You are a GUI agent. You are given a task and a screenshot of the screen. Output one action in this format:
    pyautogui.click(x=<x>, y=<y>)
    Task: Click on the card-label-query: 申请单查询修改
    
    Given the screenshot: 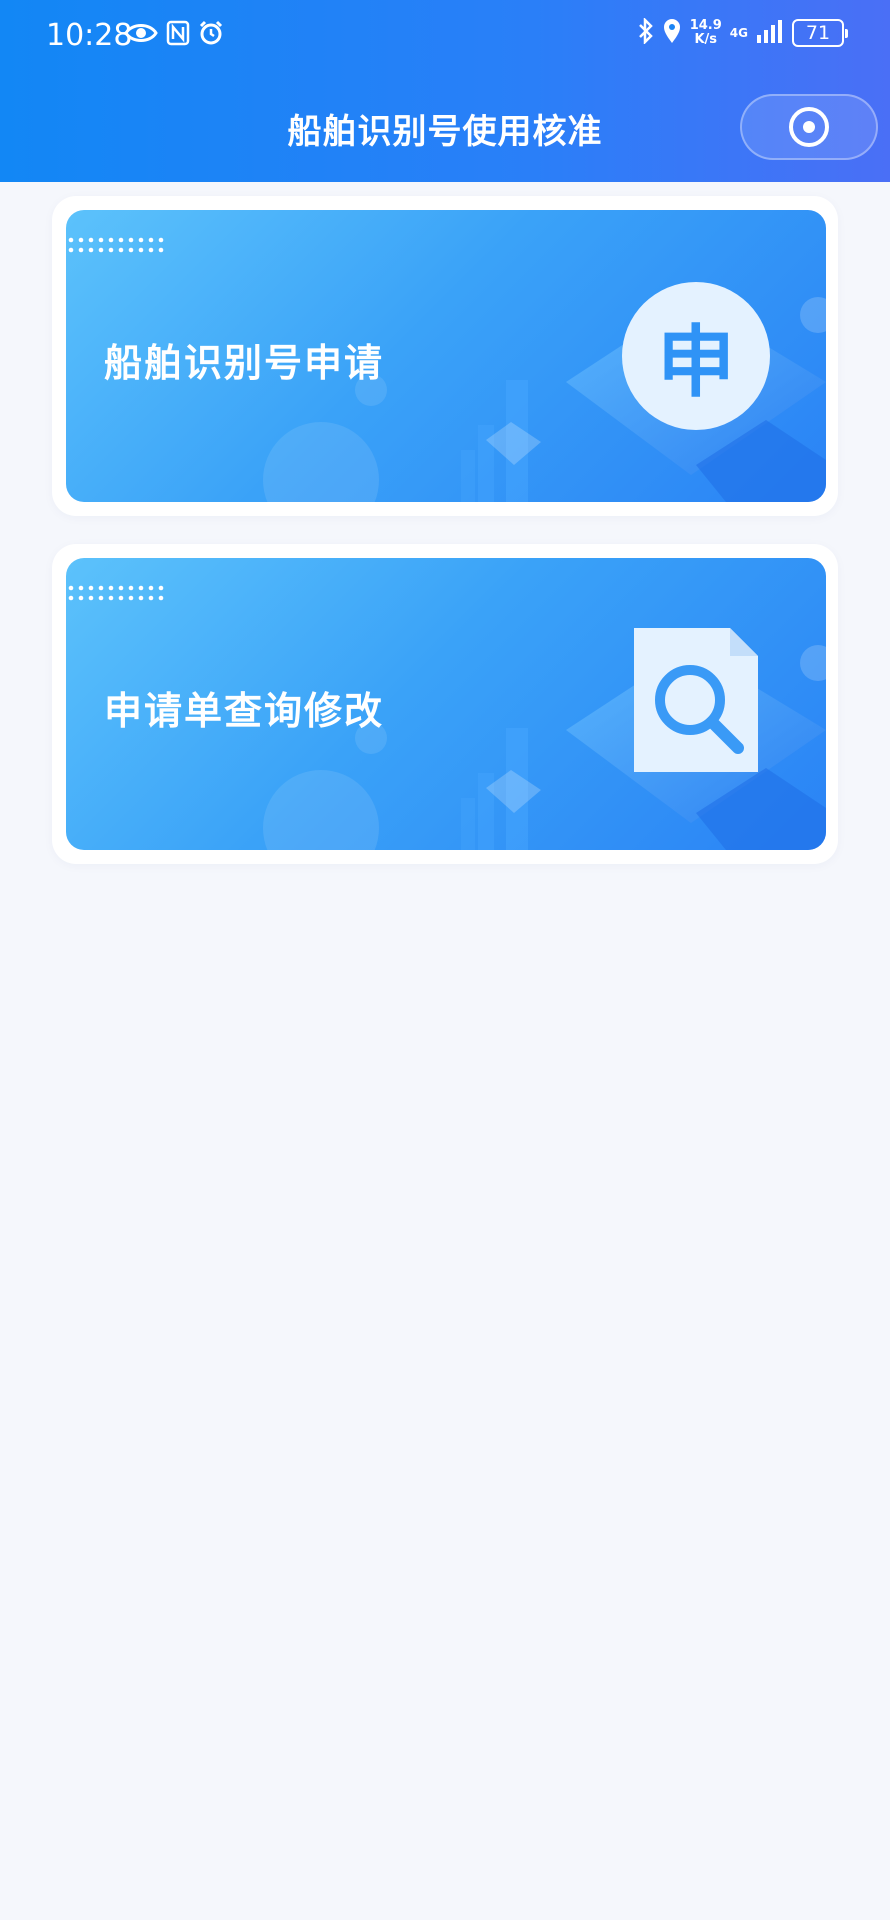 What is the action you would take?
    pyautogui.click(x=244, y=711)
    